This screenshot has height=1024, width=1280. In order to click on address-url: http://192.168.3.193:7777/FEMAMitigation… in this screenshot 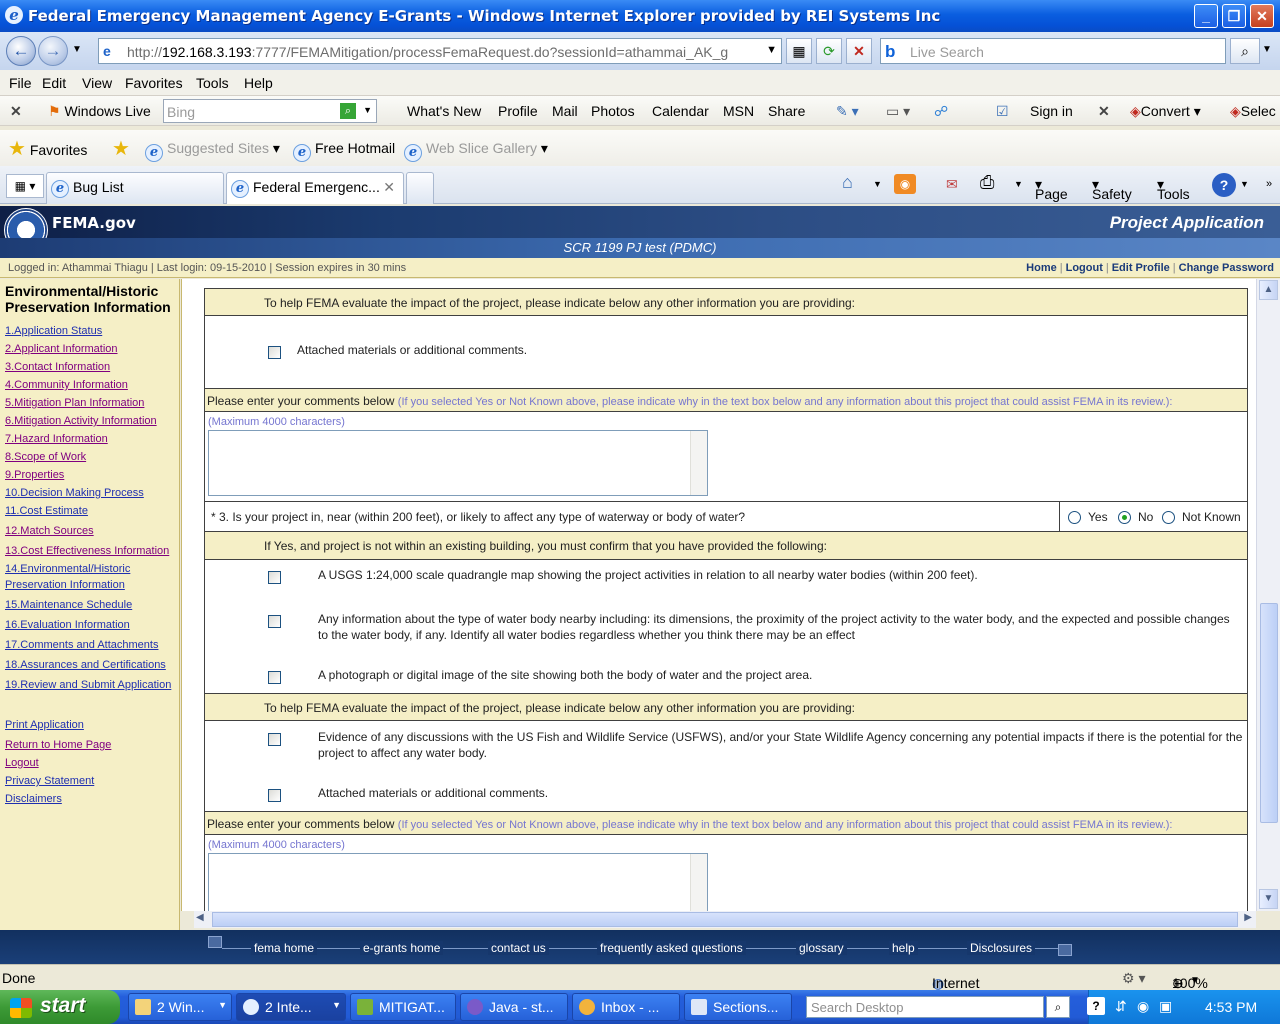, I will do `click(427, 52)`.